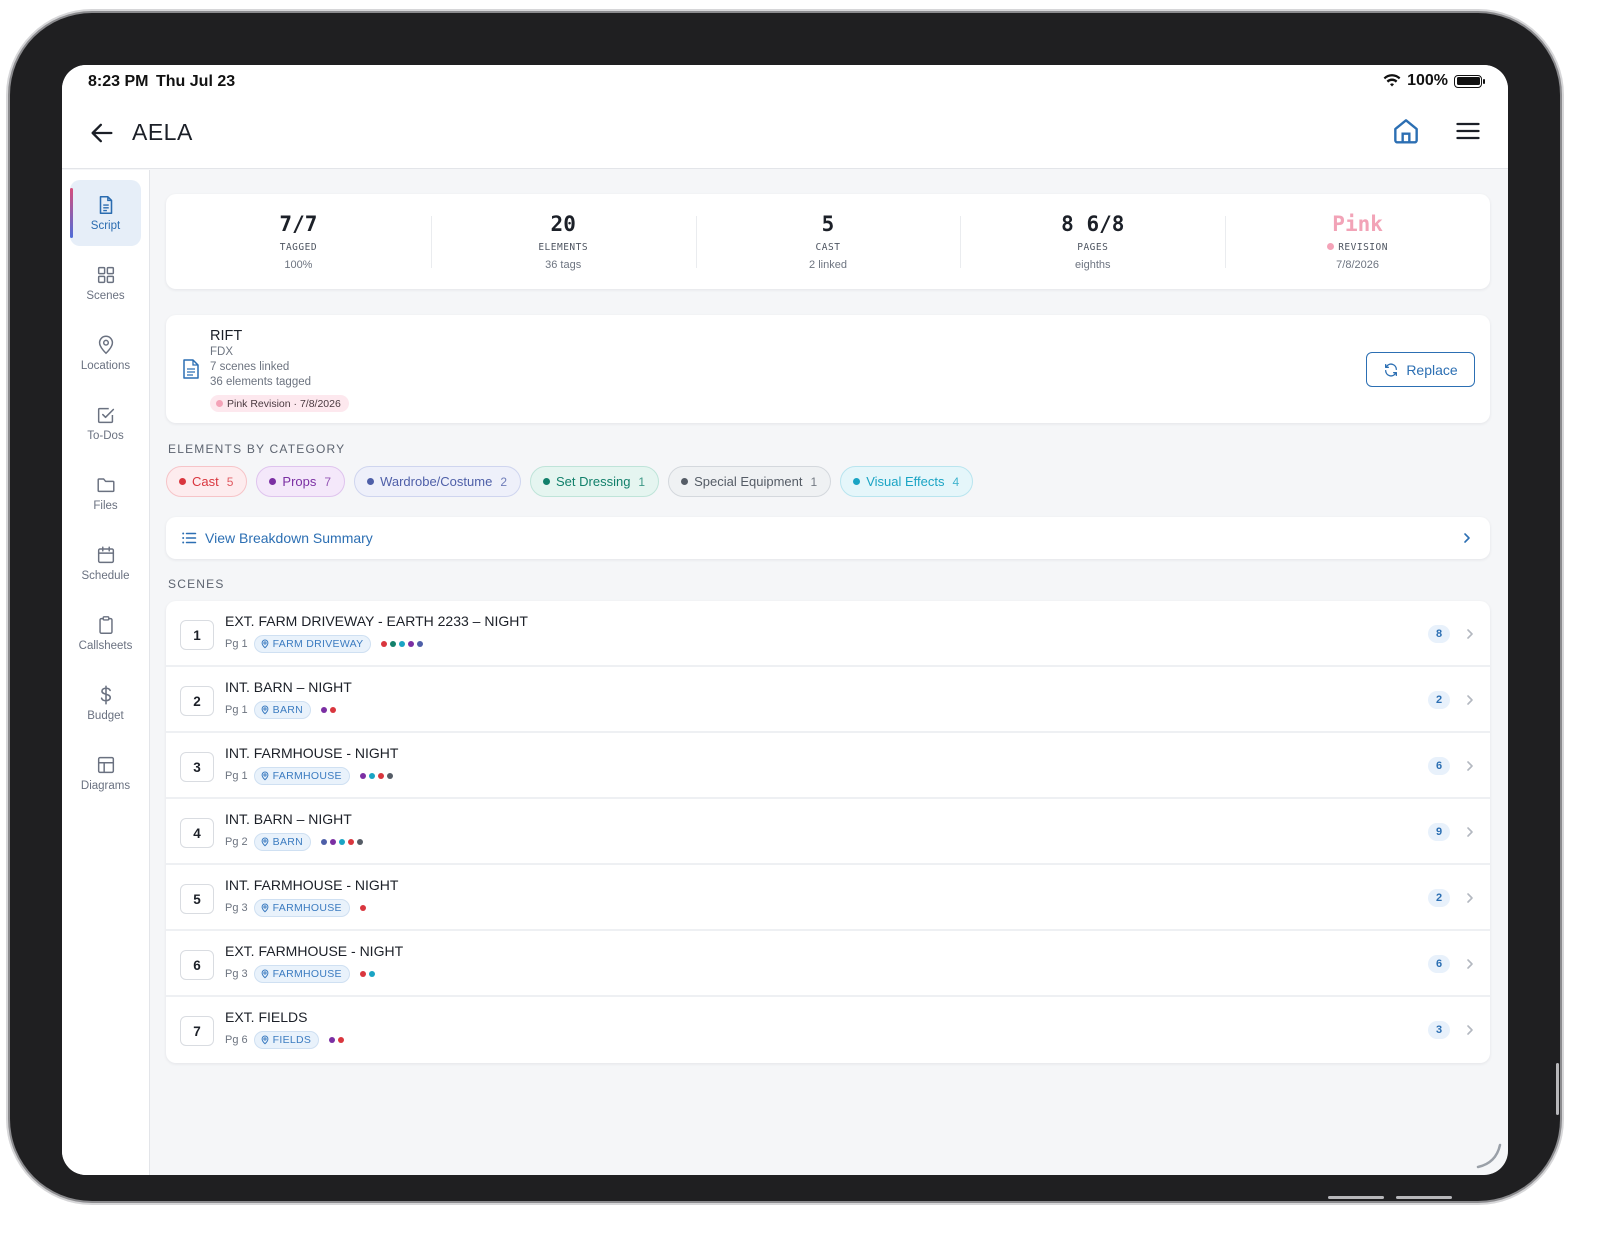 The height and width of the screenshot is (1238, 1600). What do you see at coordinates (236, 1040) in the screenshot?
I see `scene-page: Pg 6` at bounding box center [236, 1040].